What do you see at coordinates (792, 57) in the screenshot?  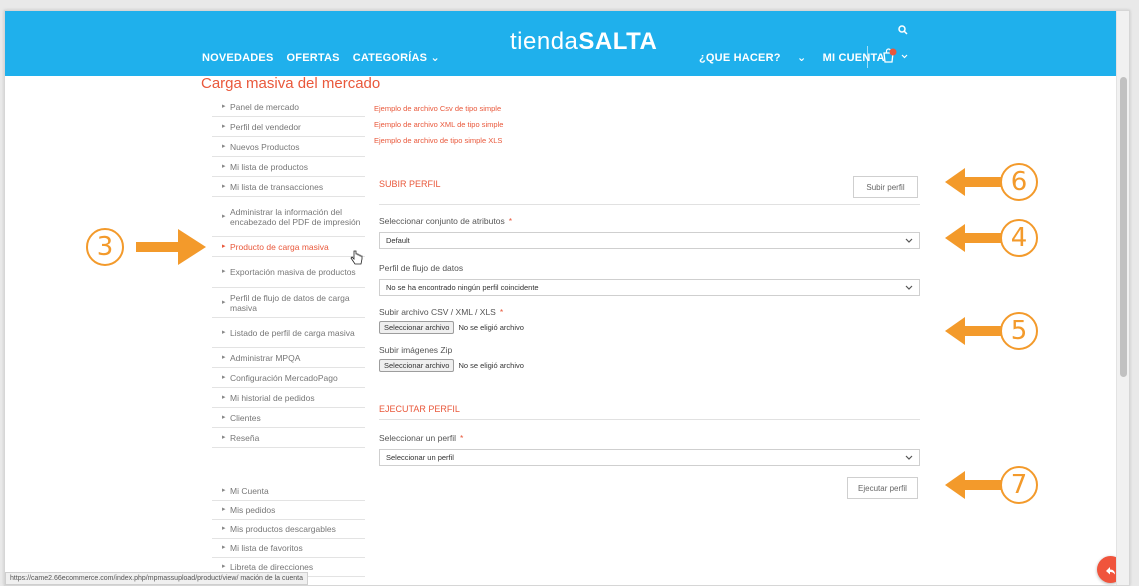 I see `account-nav: ¿QUE HACER? ⌄ MI CUENTA` at bounding box center [792, 57].